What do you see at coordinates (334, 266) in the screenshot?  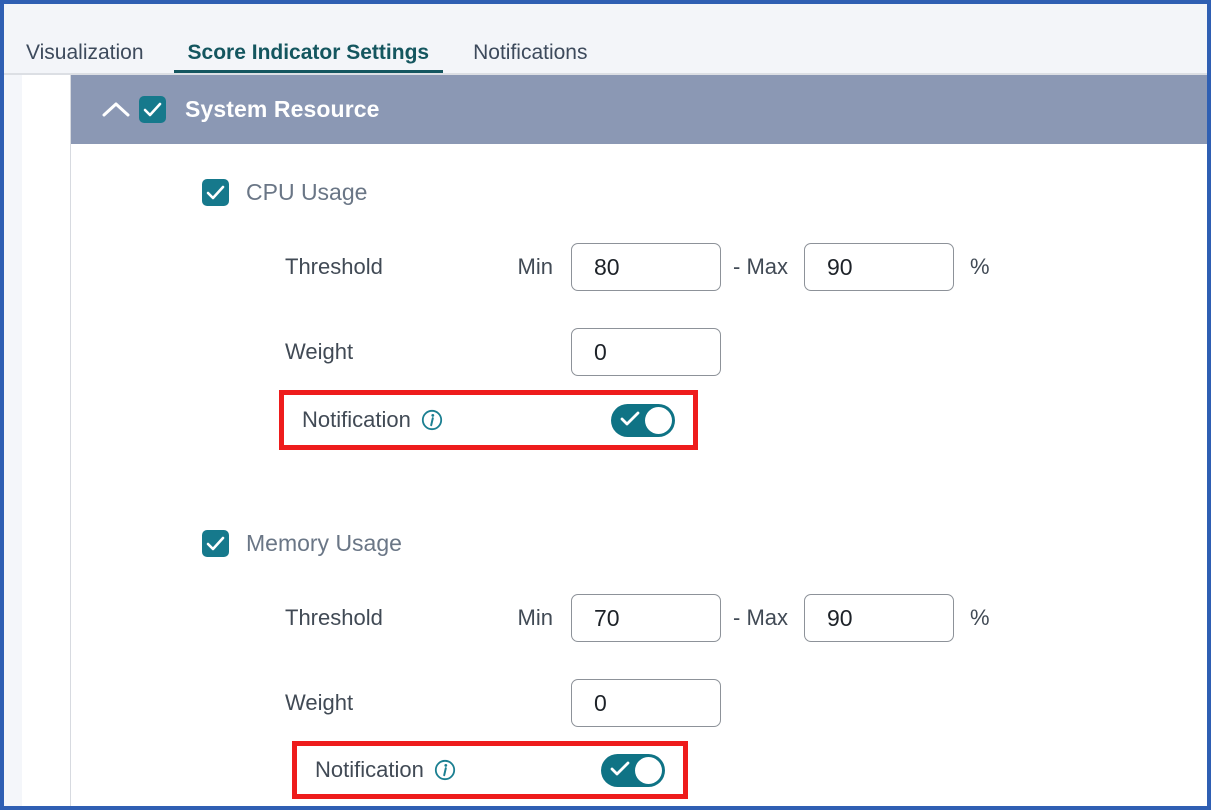 I see `cpu-threshold-label: Threshold` at bounding box center [334, 266].